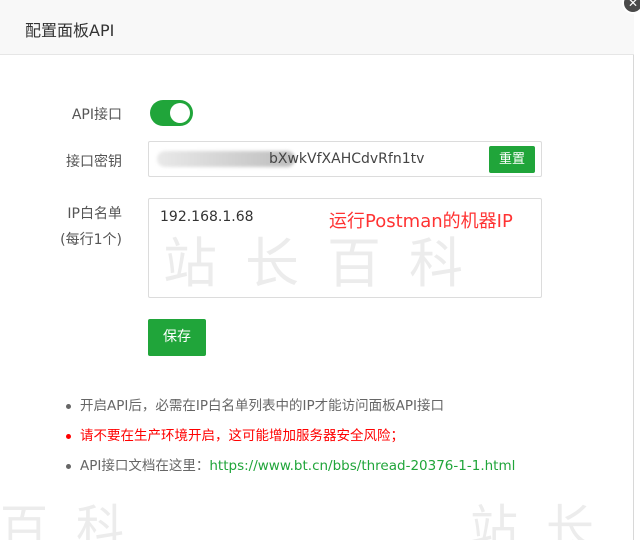 The height and width of the screenshot is (540, 640). I want to click on note-text: 开启API后，必需在IP白名单列表中的IP才能访问面板API接口, so click(262, 406).